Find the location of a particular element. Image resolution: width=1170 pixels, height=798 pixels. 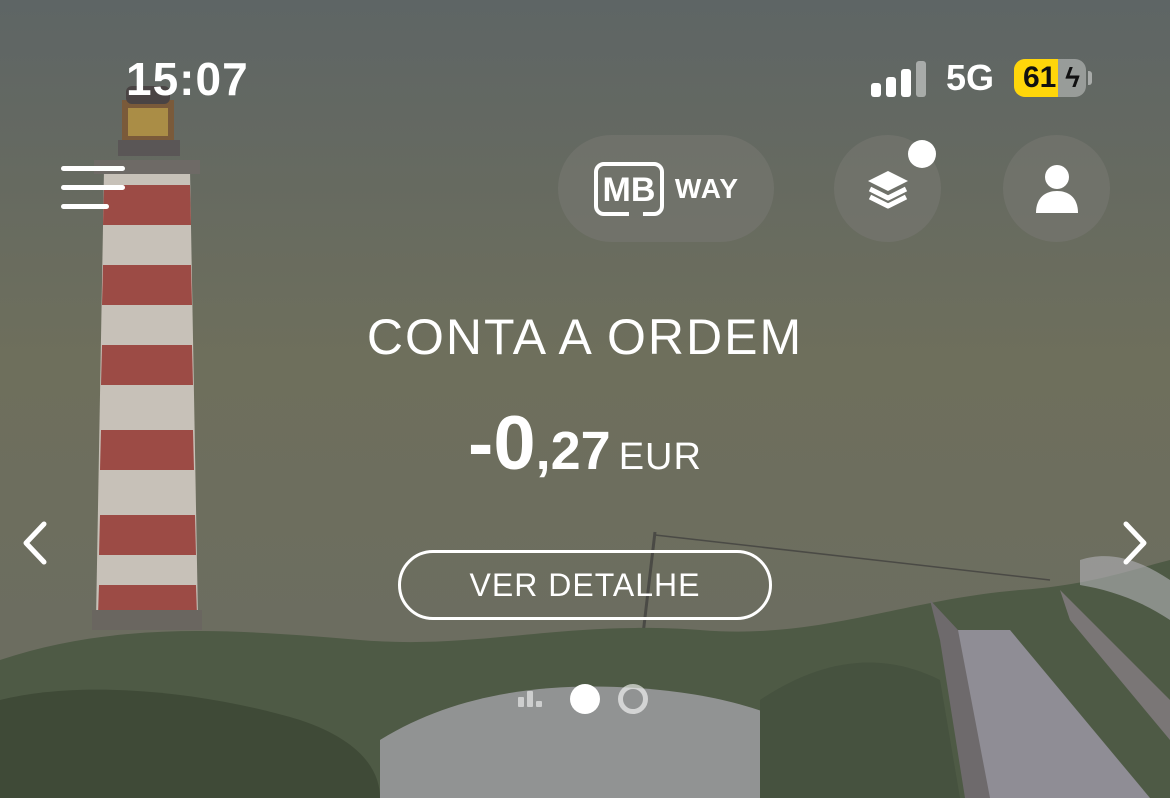

profile-button is located at coordinates (1056, 188).